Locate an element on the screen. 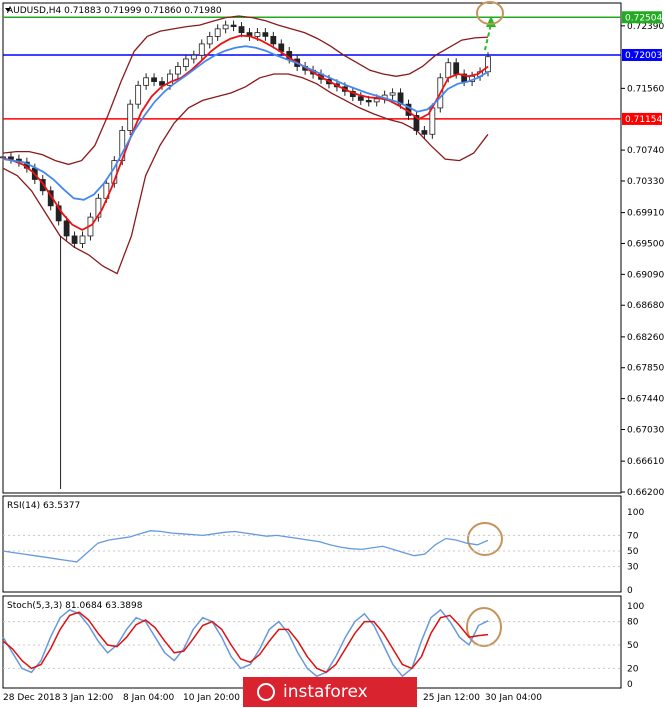  price-tick-label: 0.68260 is located at coordinates (645, 338).